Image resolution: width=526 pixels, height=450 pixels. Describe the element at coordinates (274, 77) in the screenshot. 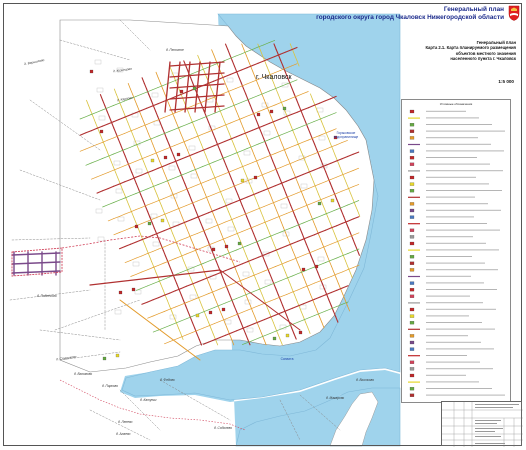

I see `city-label: г. Чкаловск` at that location.